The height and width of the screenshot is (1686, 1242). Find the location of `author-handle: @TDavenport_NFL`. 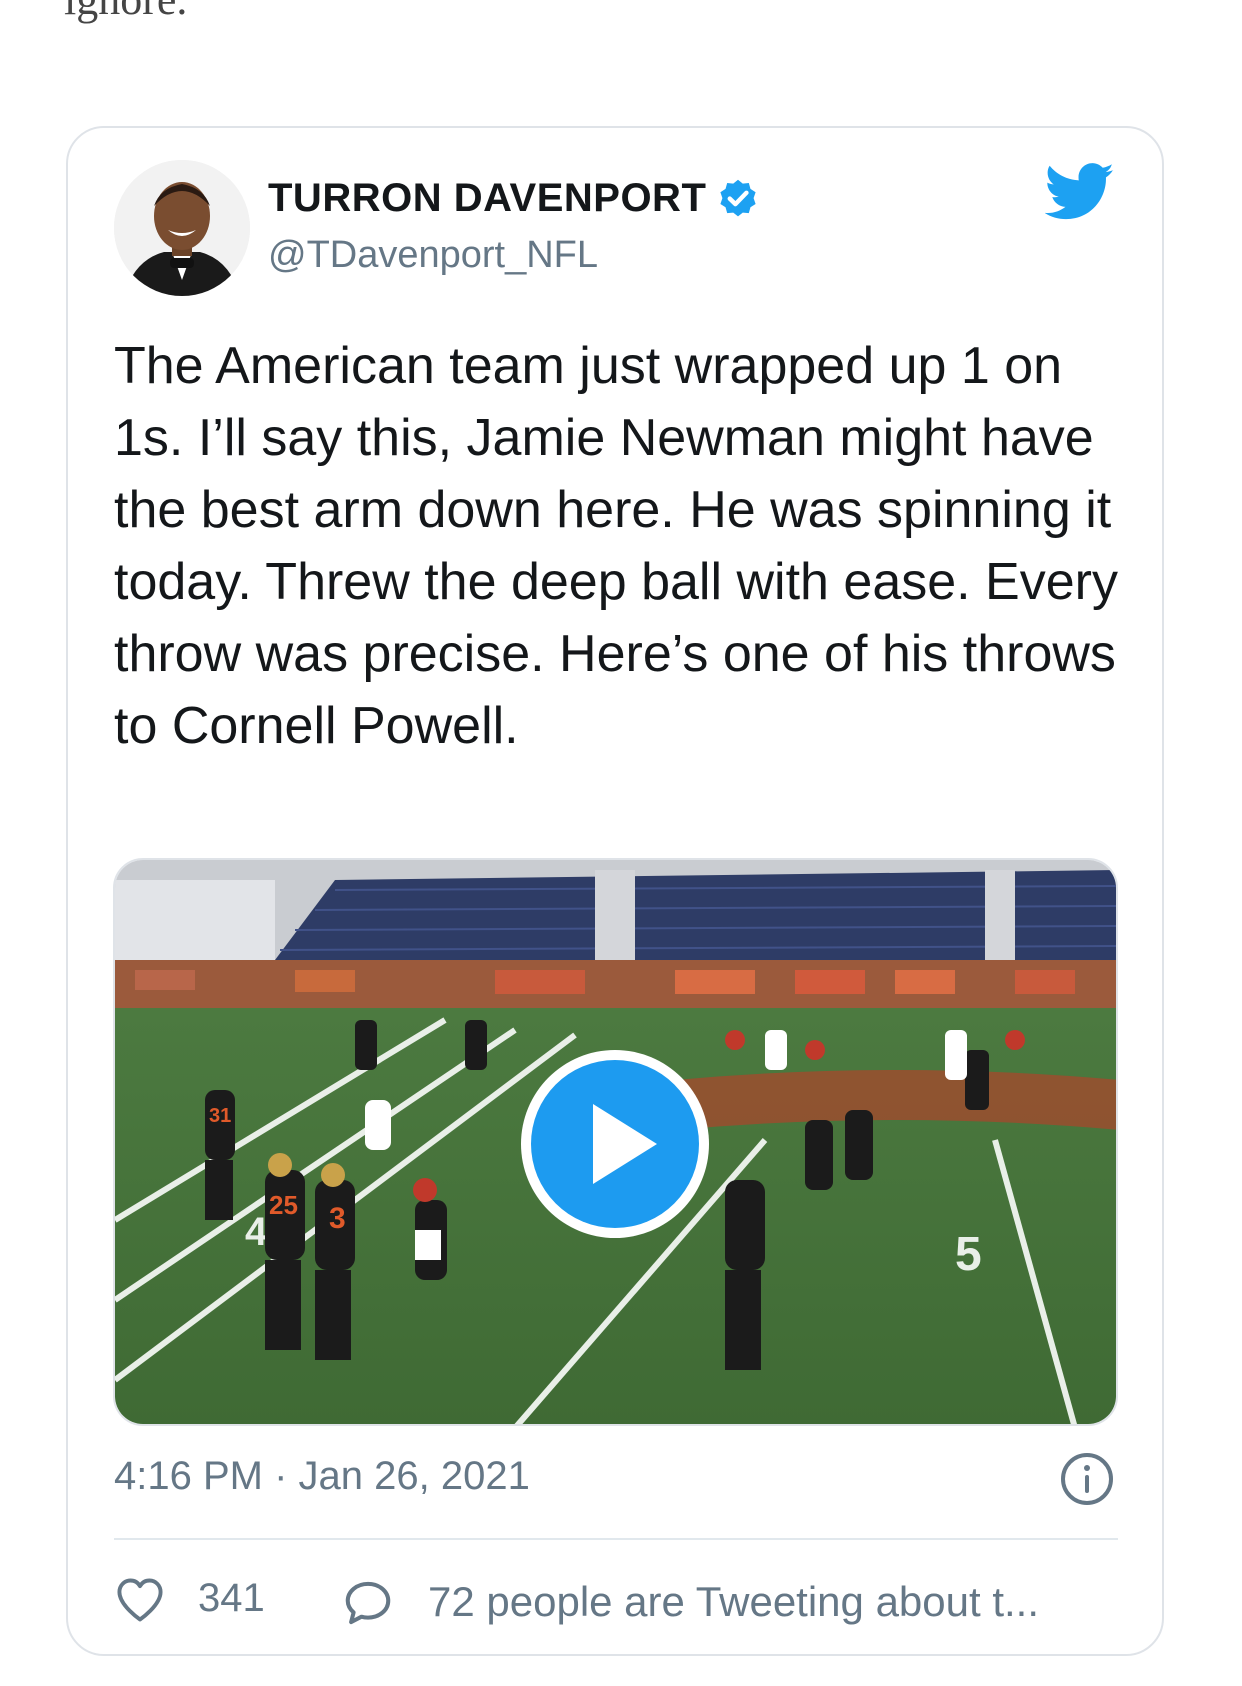

author-handle: @TDavenport_NFL is located at coordinates (433, 255).